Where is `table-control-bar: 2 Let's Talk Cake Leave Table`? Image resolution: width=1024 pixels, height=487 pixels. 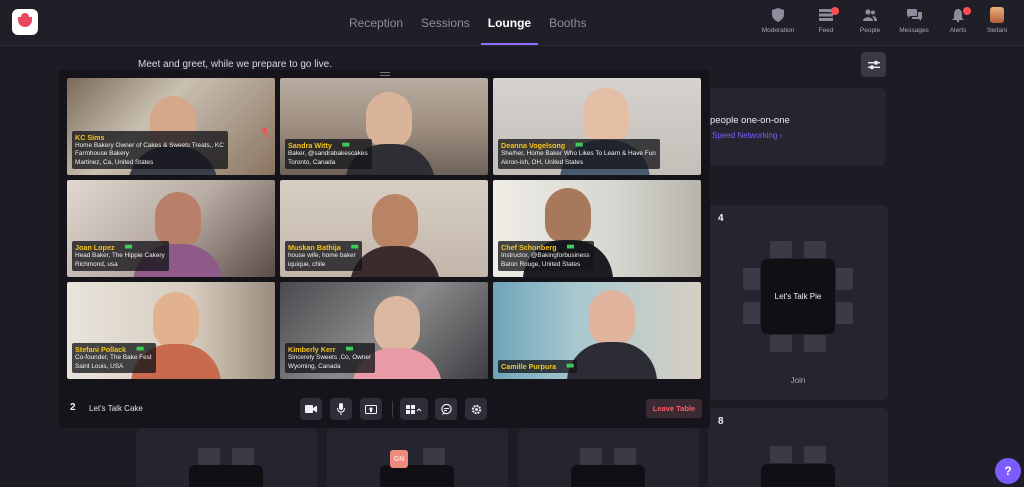 table-control-bar: 2 Let's Talk Cake Leave Table is located at coordinates (384, 409).